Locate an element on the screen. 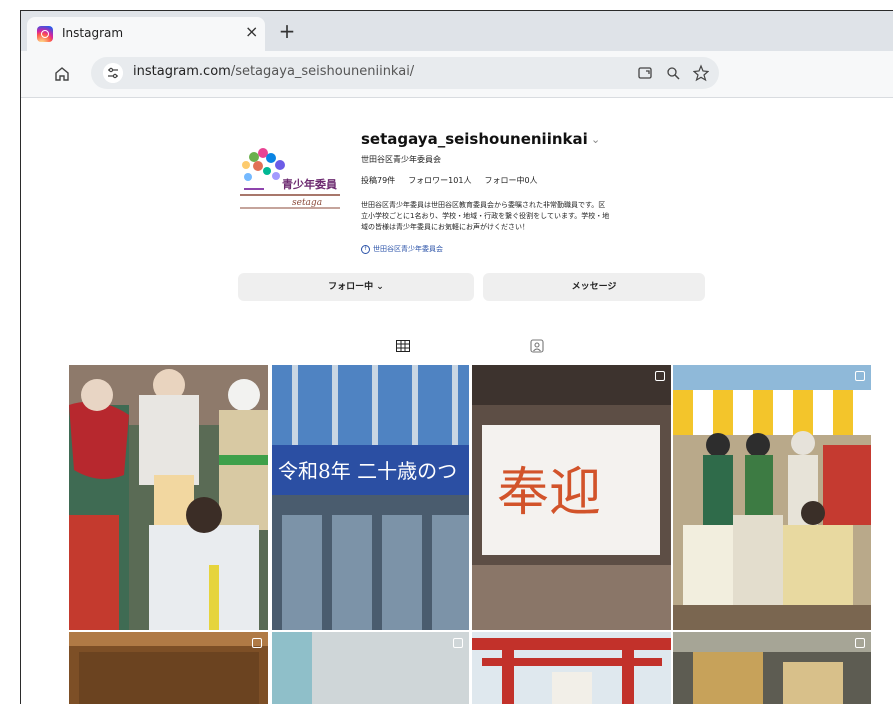 This screenshot has width=893, height=704. grid-post-wooden-box is located at coordinates (168, 668).